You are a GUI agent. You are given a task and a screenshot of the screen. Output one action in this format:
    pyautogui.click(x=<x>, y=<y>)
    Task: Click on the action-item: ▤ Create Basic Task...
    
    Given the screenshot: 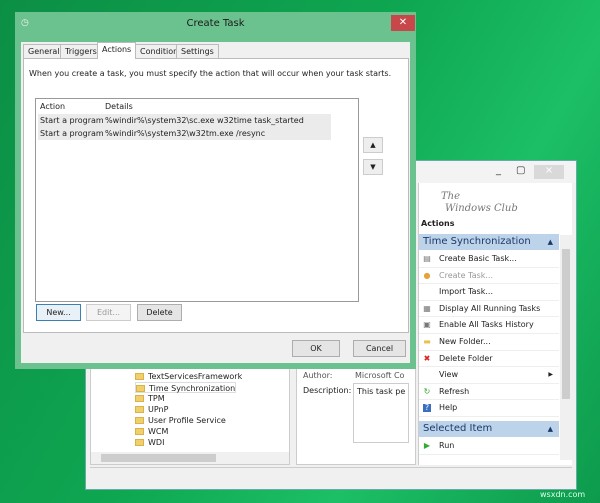 What is the action you would take?
    pyautogui.click(x=489, y=259)
    